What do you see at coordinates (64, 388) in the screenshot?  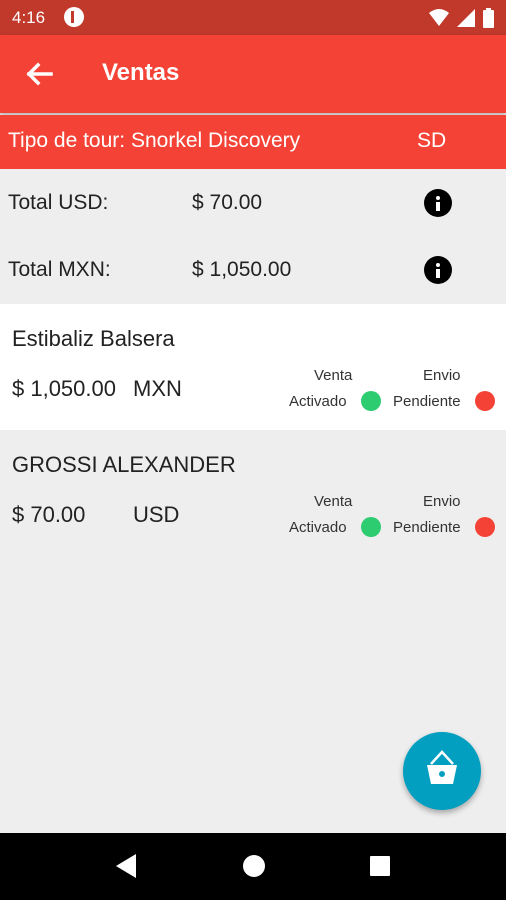 I see `sale-amount: $ 1,050.00` at bounding box center [64, 388].